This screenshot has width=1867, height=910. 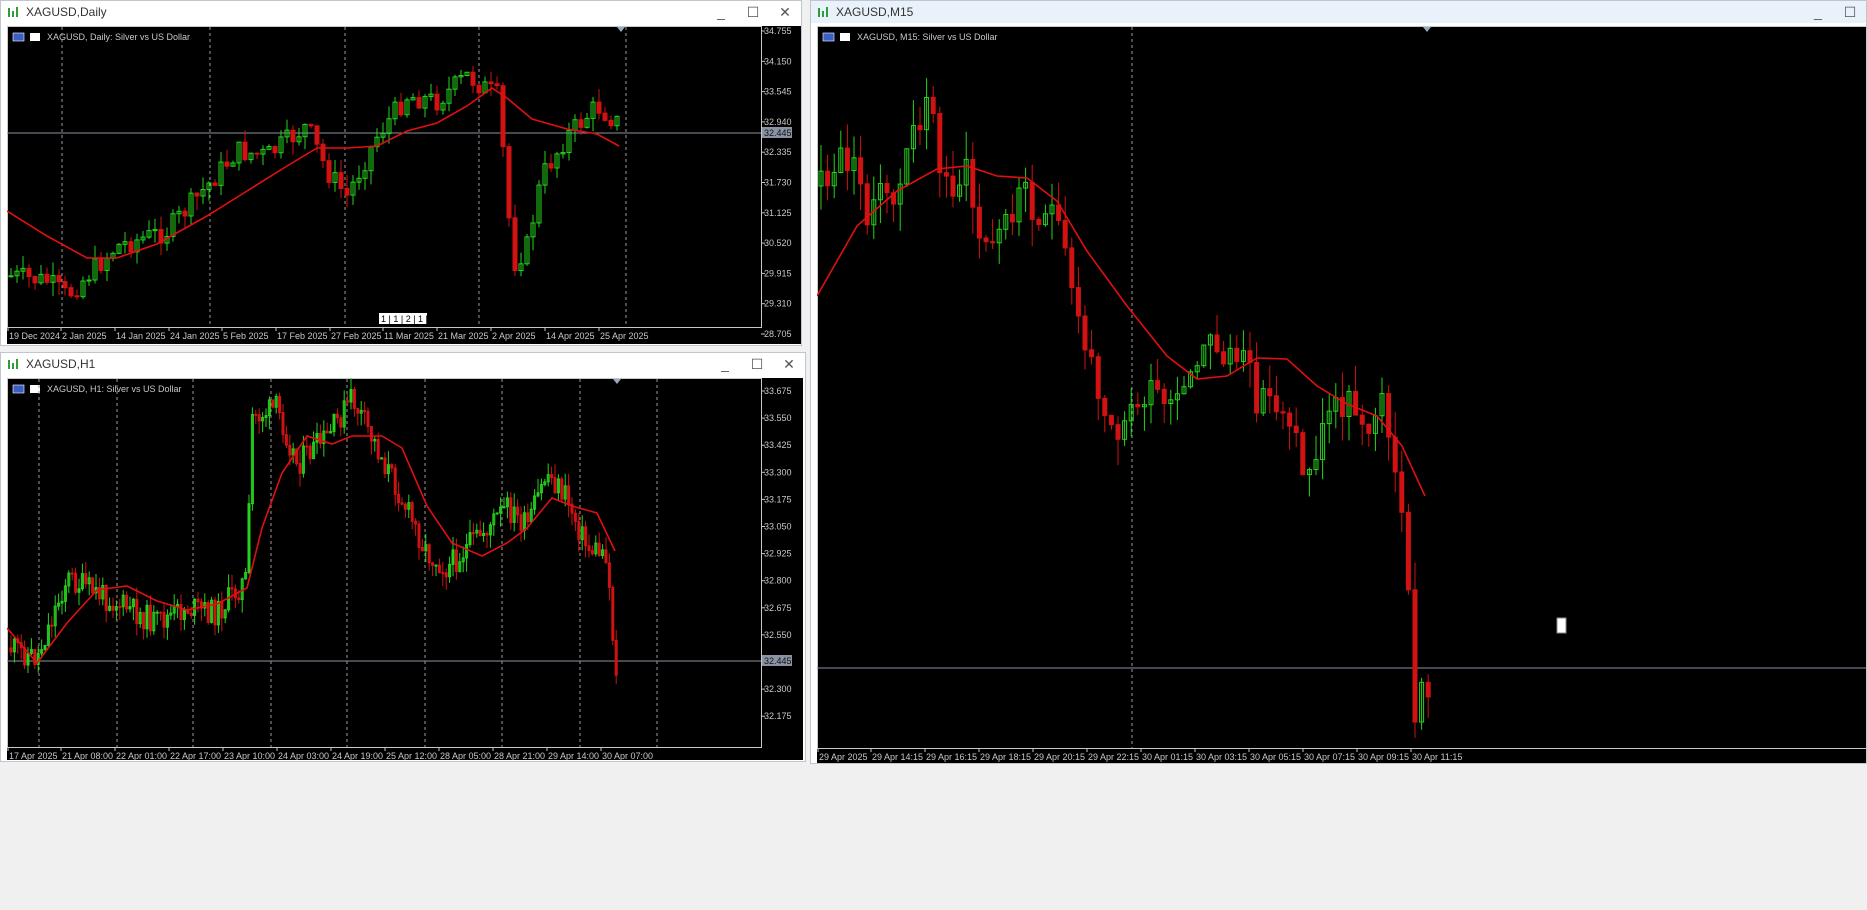 I want to click on scroll-handle, so click(x=1561, y=625).